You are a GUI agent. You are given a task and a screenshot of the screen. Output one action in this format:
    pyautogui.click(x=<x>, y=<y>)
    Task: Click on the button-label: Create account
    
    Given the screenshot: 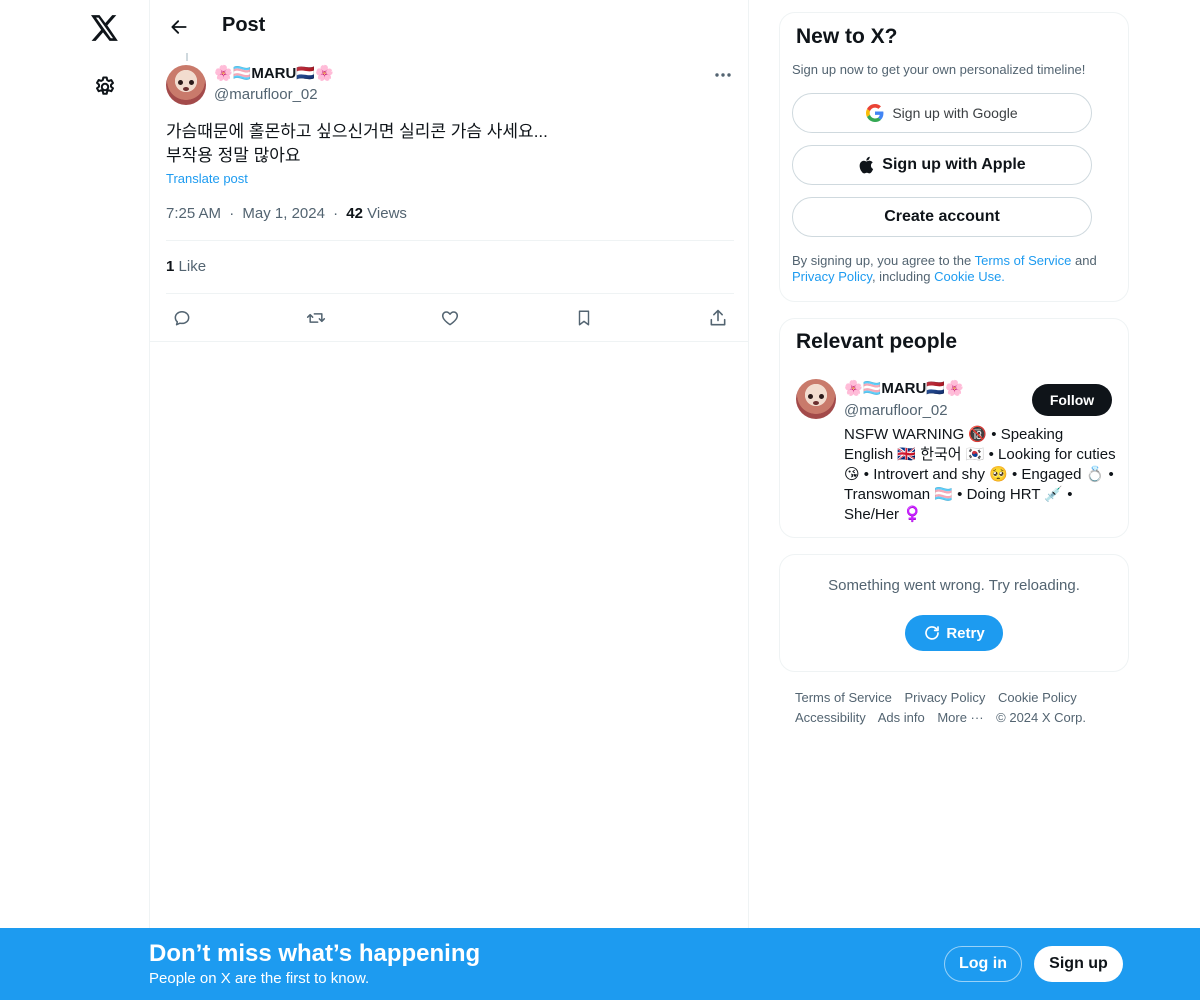 What is the action you would take?
    pyautogui.click(x=942, y=216)
    